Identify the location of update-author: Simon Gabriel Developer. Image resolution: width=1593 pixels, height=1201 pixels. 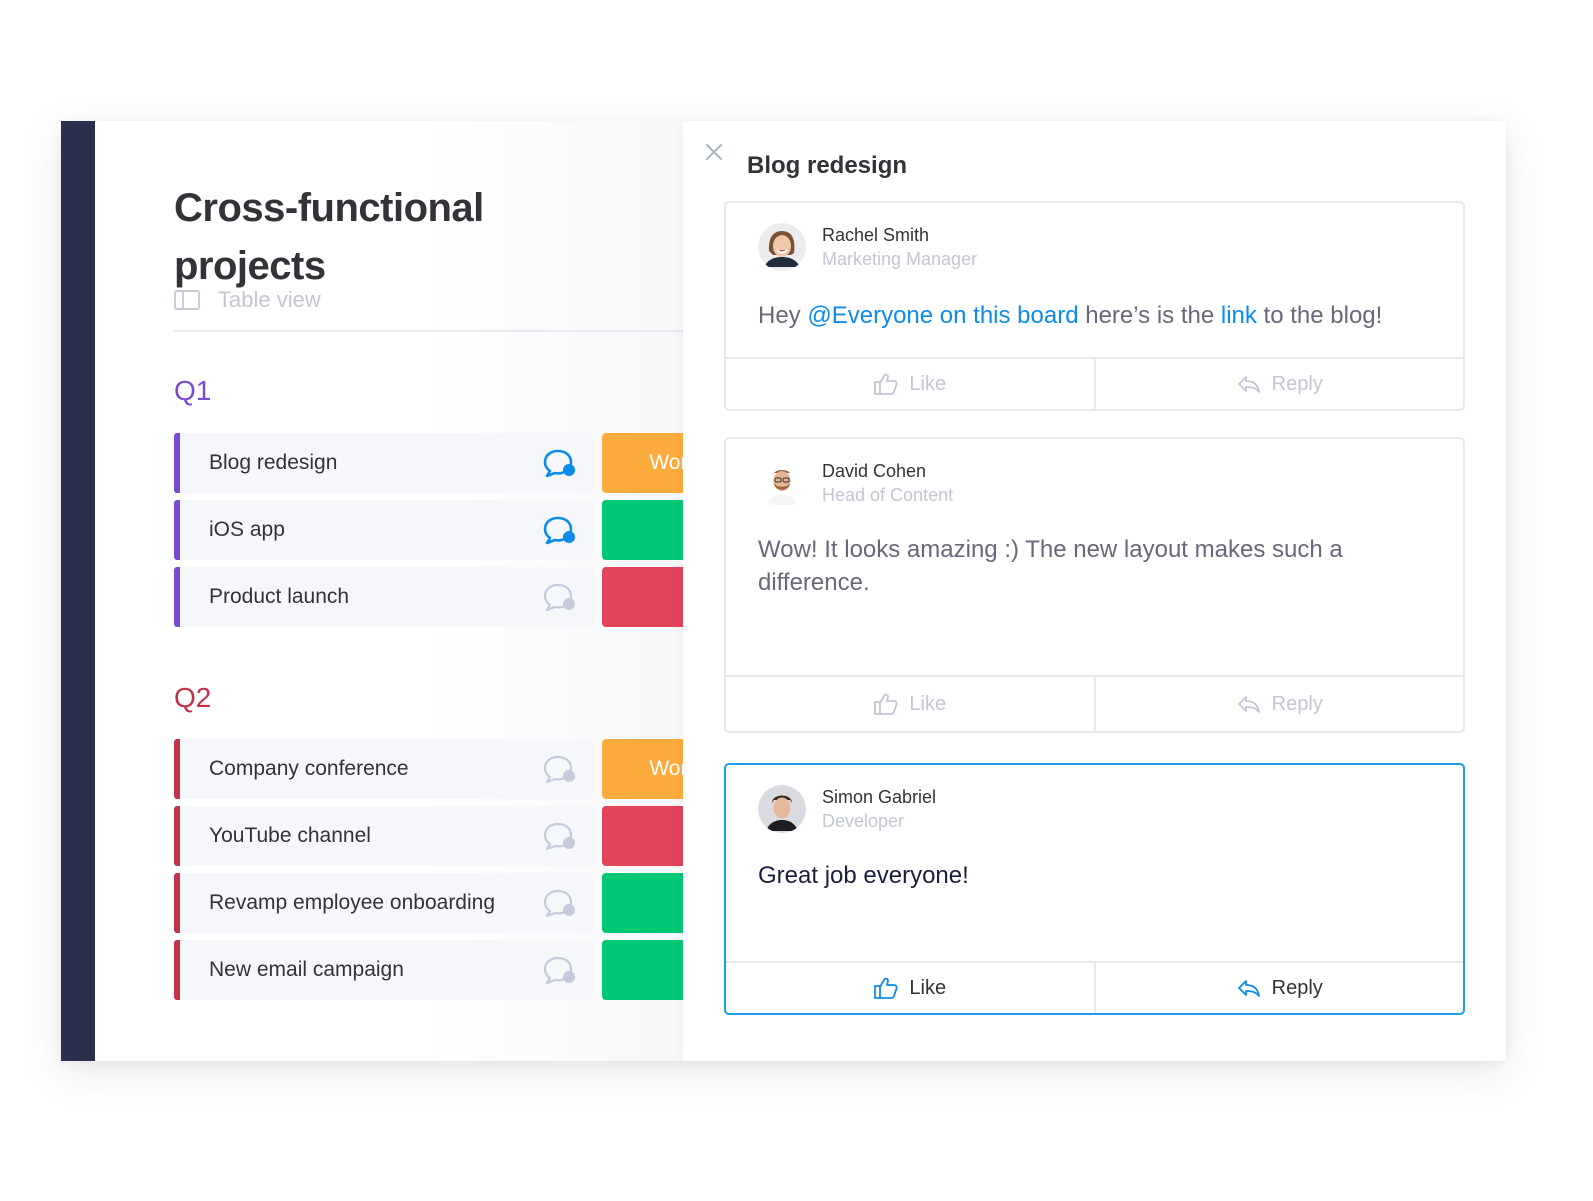
(847, 809).